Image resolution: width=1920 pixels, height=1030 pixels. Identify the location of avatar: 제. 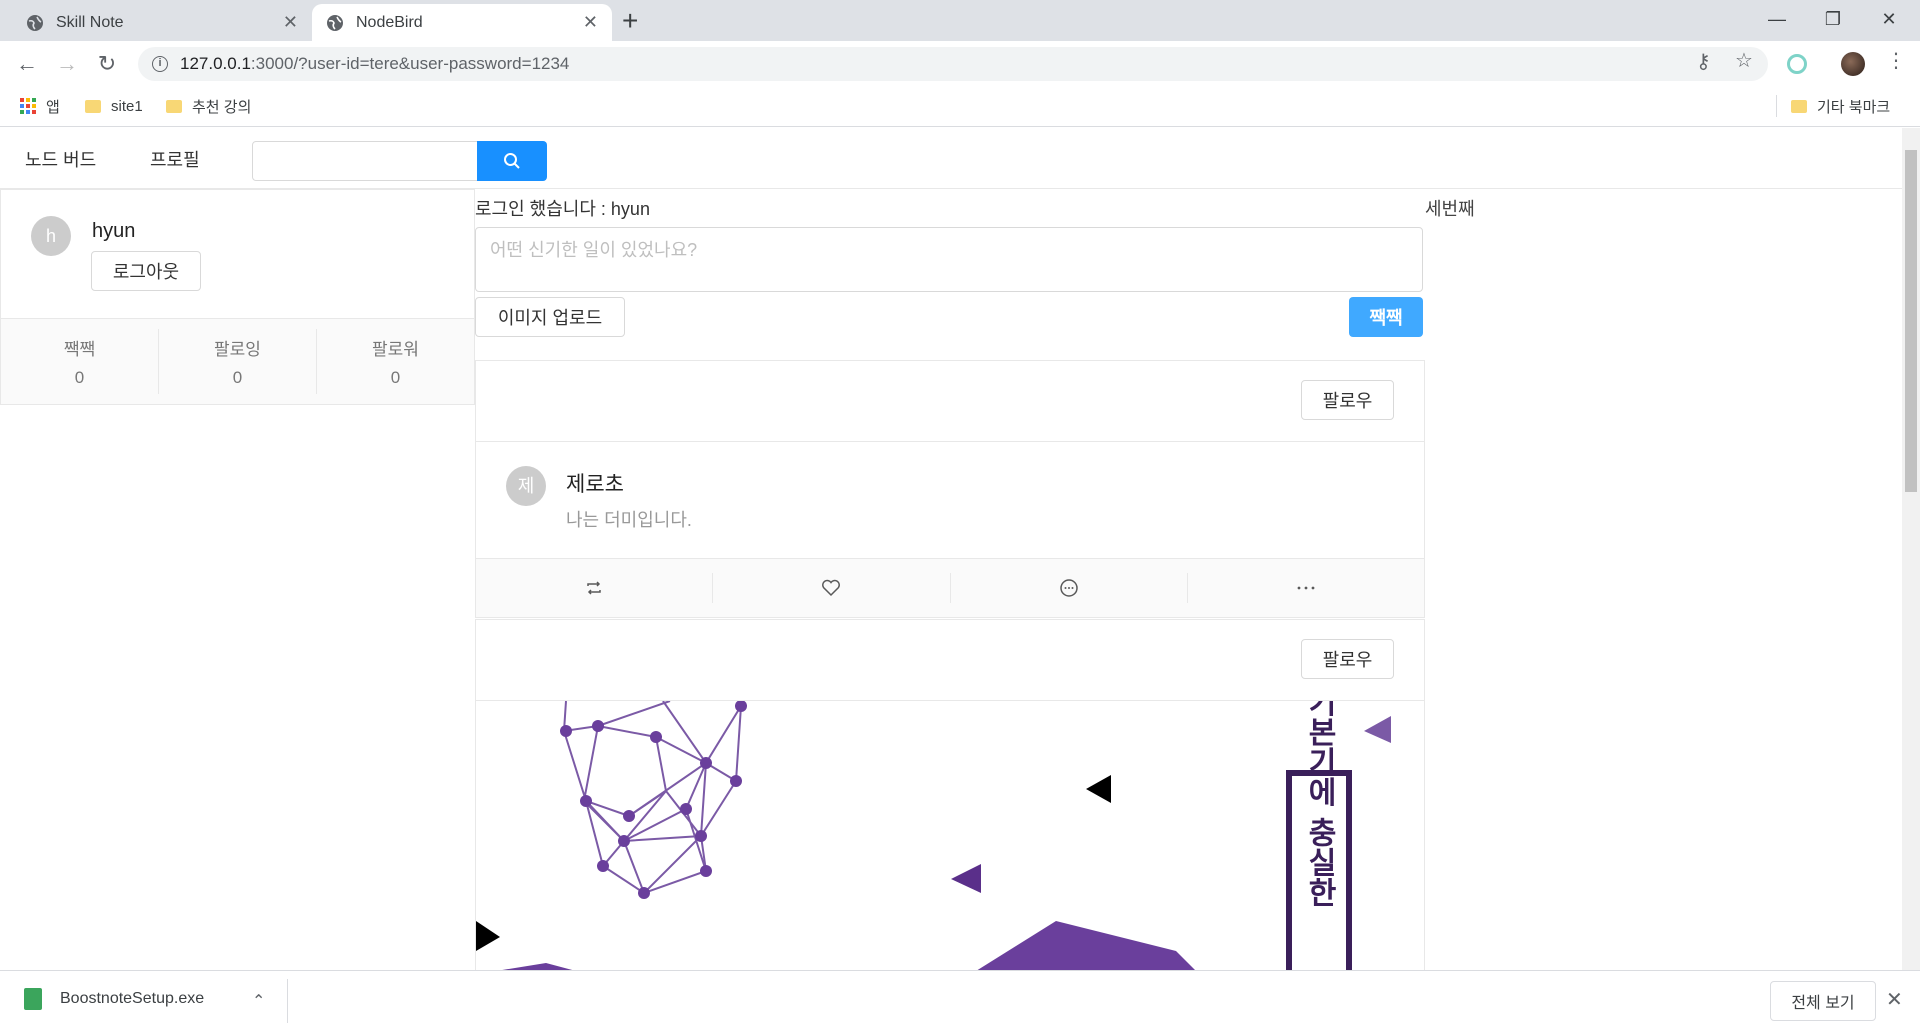
(526, 486).